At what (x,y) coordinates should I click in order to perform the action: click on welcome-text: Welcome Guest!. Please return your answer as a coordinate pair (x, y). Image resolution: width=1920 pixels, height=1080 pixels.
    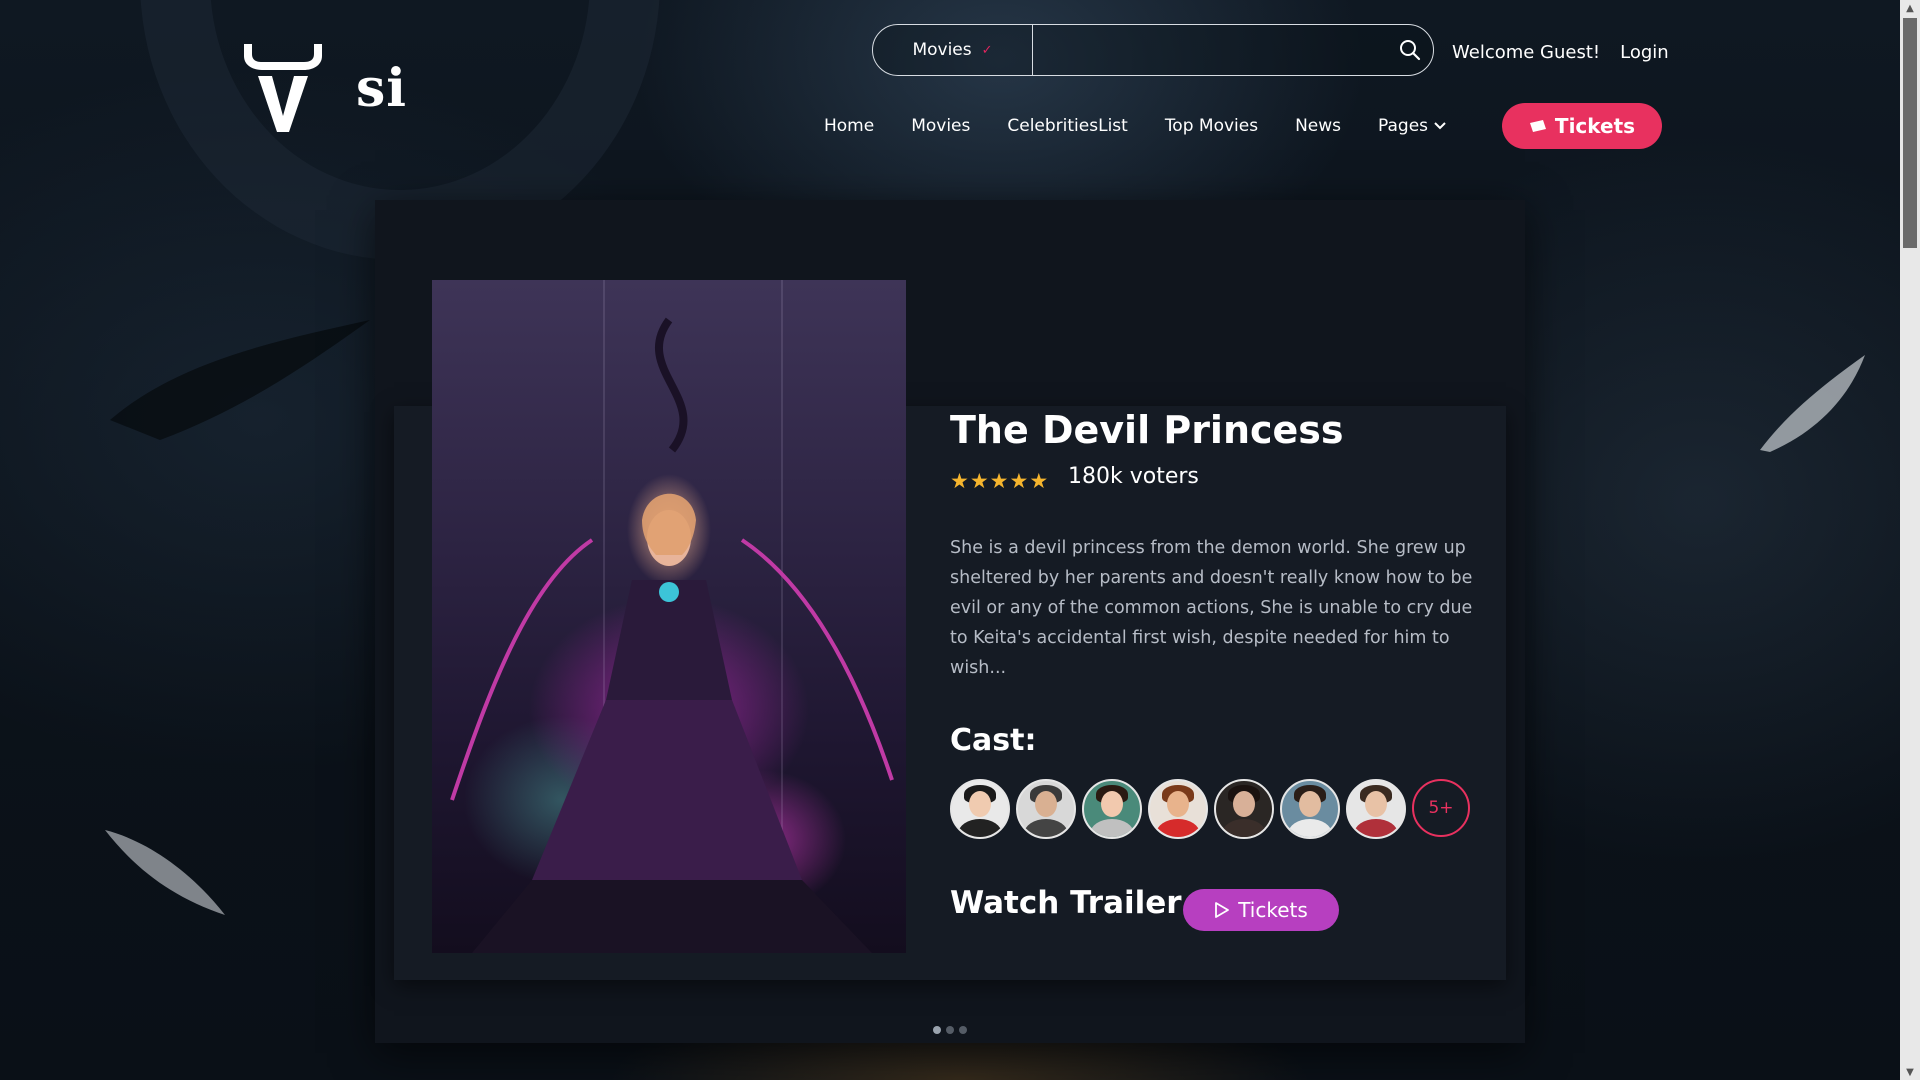
    Looking at the image, I should click on (1526, 52).